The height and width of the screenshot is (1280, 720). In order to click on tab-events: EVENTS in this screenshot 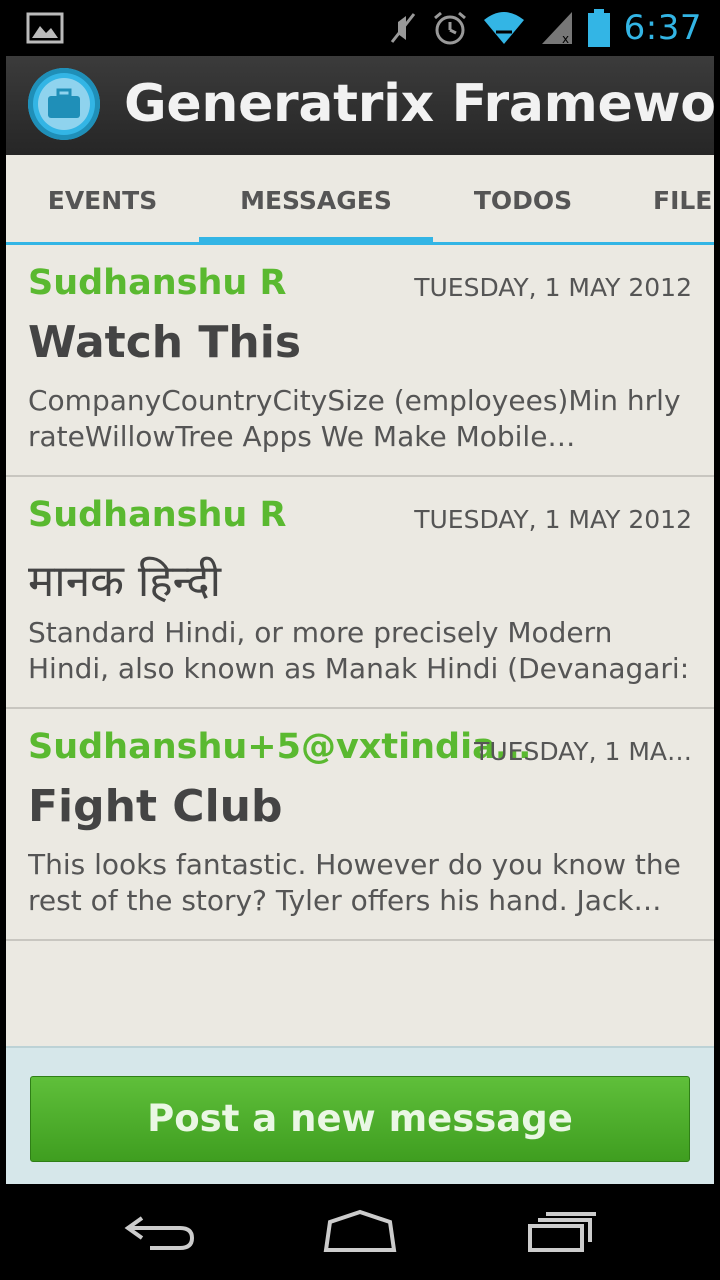, I will do `click(102, 198)`.